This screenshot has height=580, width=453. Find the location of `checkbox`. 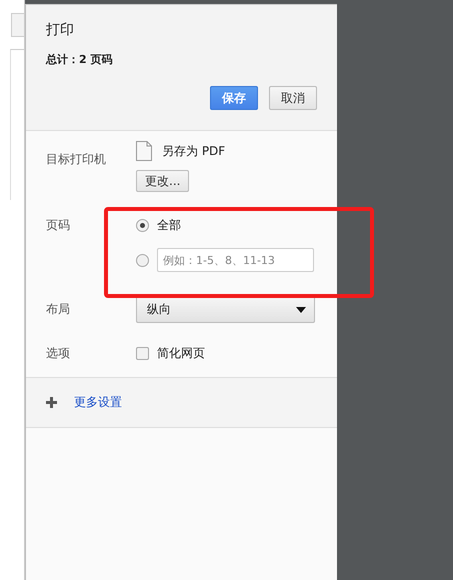

checkbox is located at coordinates (142, 353).